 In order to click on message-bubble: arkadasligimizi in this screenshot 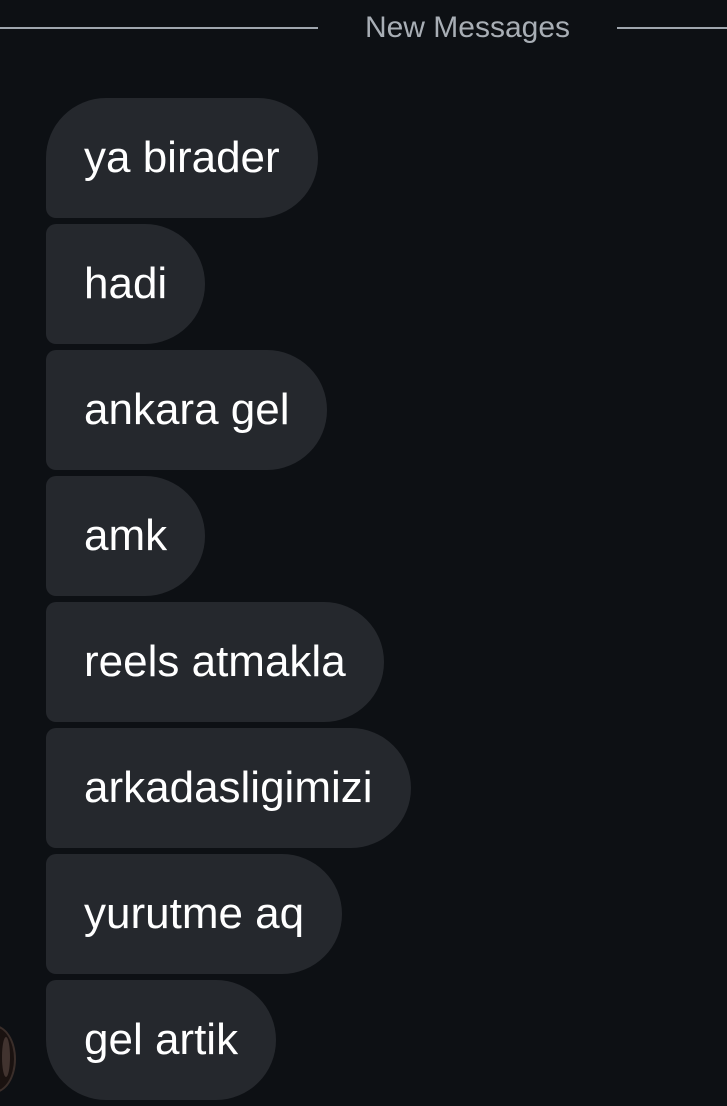, I will do `click(228, 788)`.